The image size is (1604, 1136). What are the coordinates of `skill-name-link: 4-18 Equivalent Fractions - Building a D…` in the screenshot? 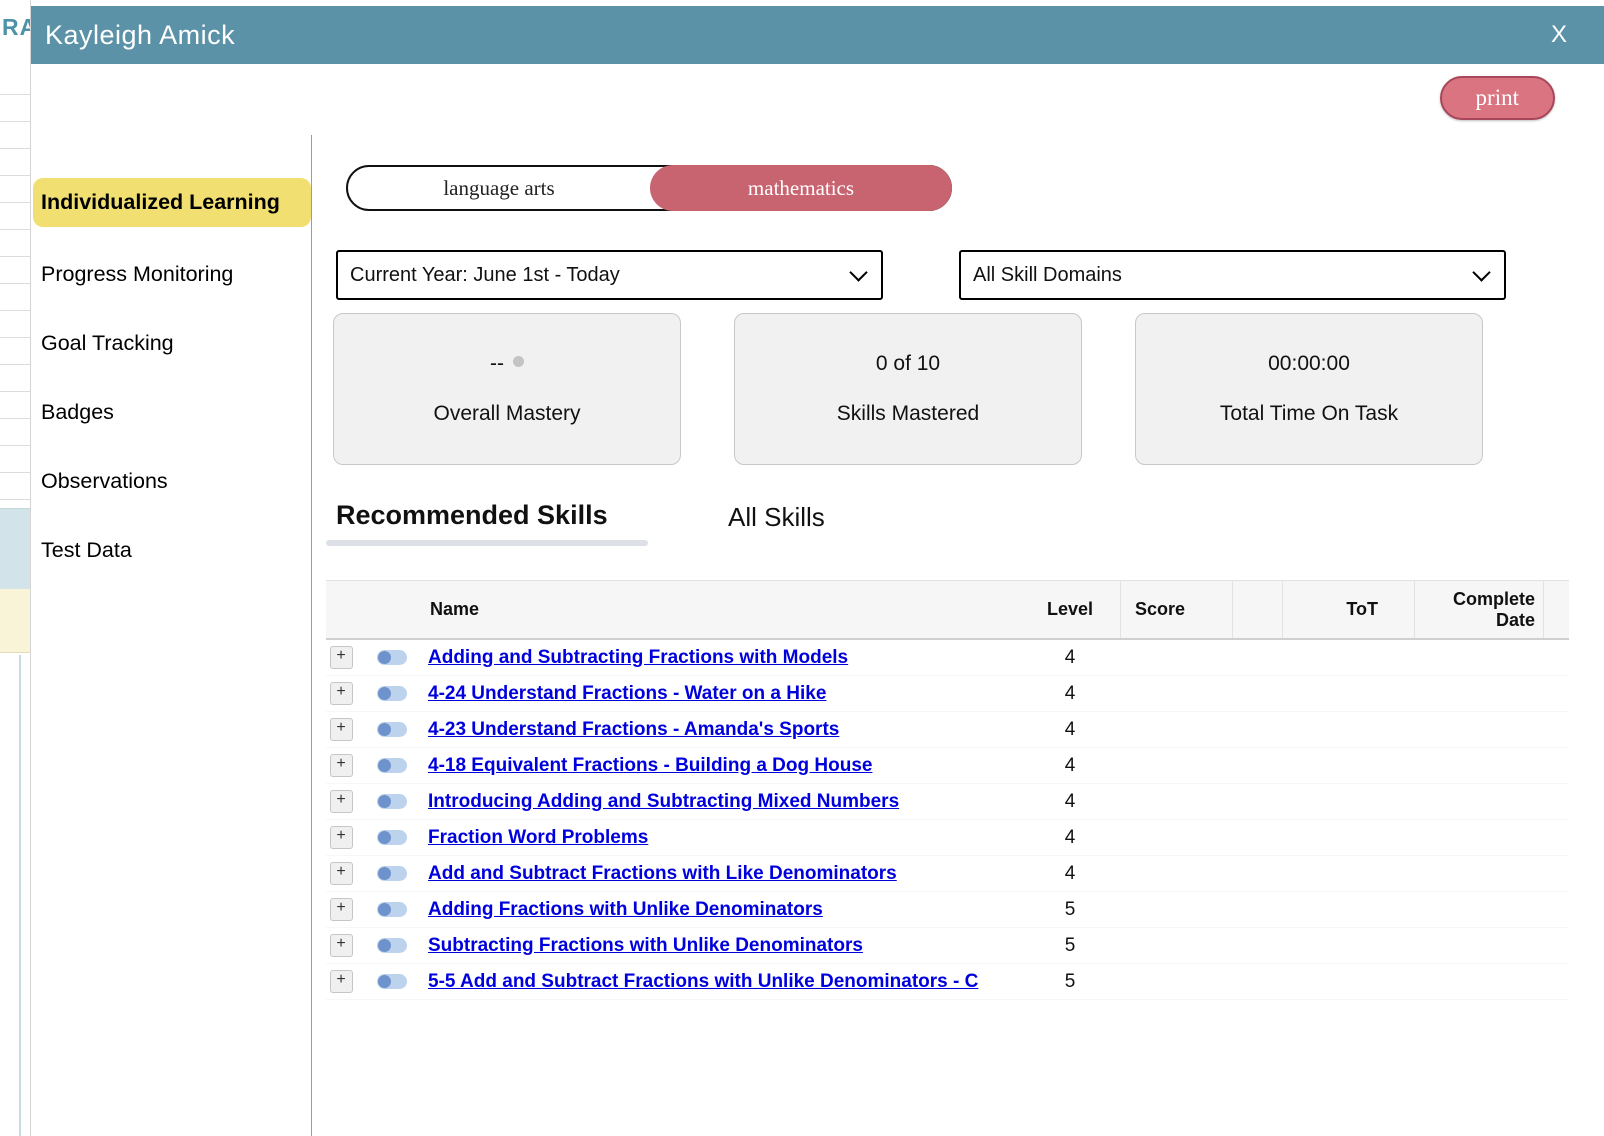 It's located at (724, 766).